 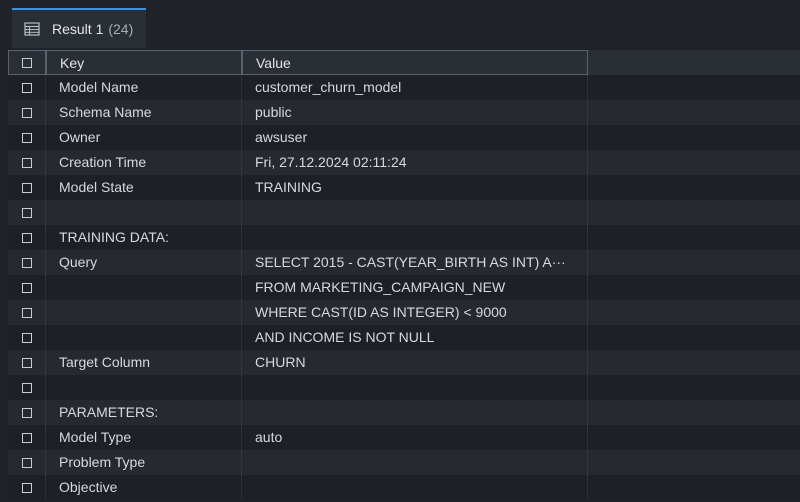 I want to click on table-row: Model Name customer_churn_model, so click(x=404, y=87).